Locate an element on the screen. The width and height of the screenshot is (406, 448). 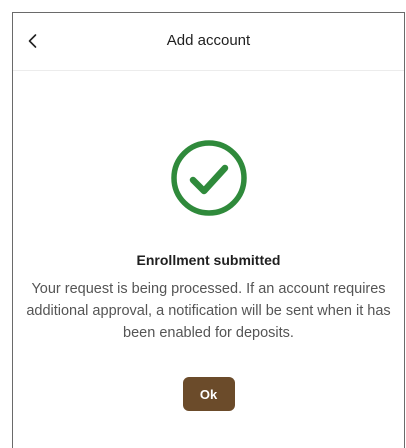
page-title: Add account is located at coordinates (208, 40).